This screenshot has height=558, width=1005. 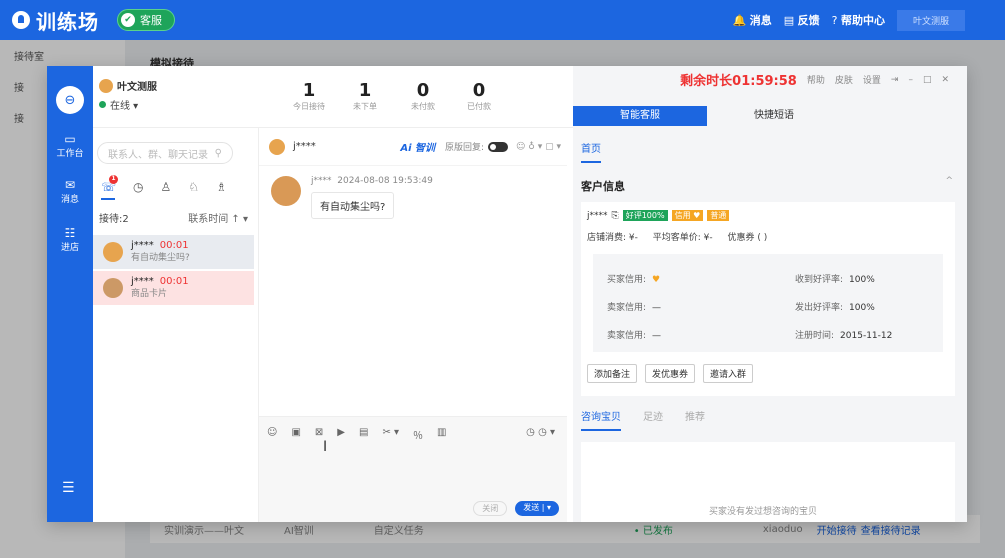 What do you see at coordinates (138, 187) in the screenshot?
I see `clock-icon: ◷` at bounding box center [138, 187].